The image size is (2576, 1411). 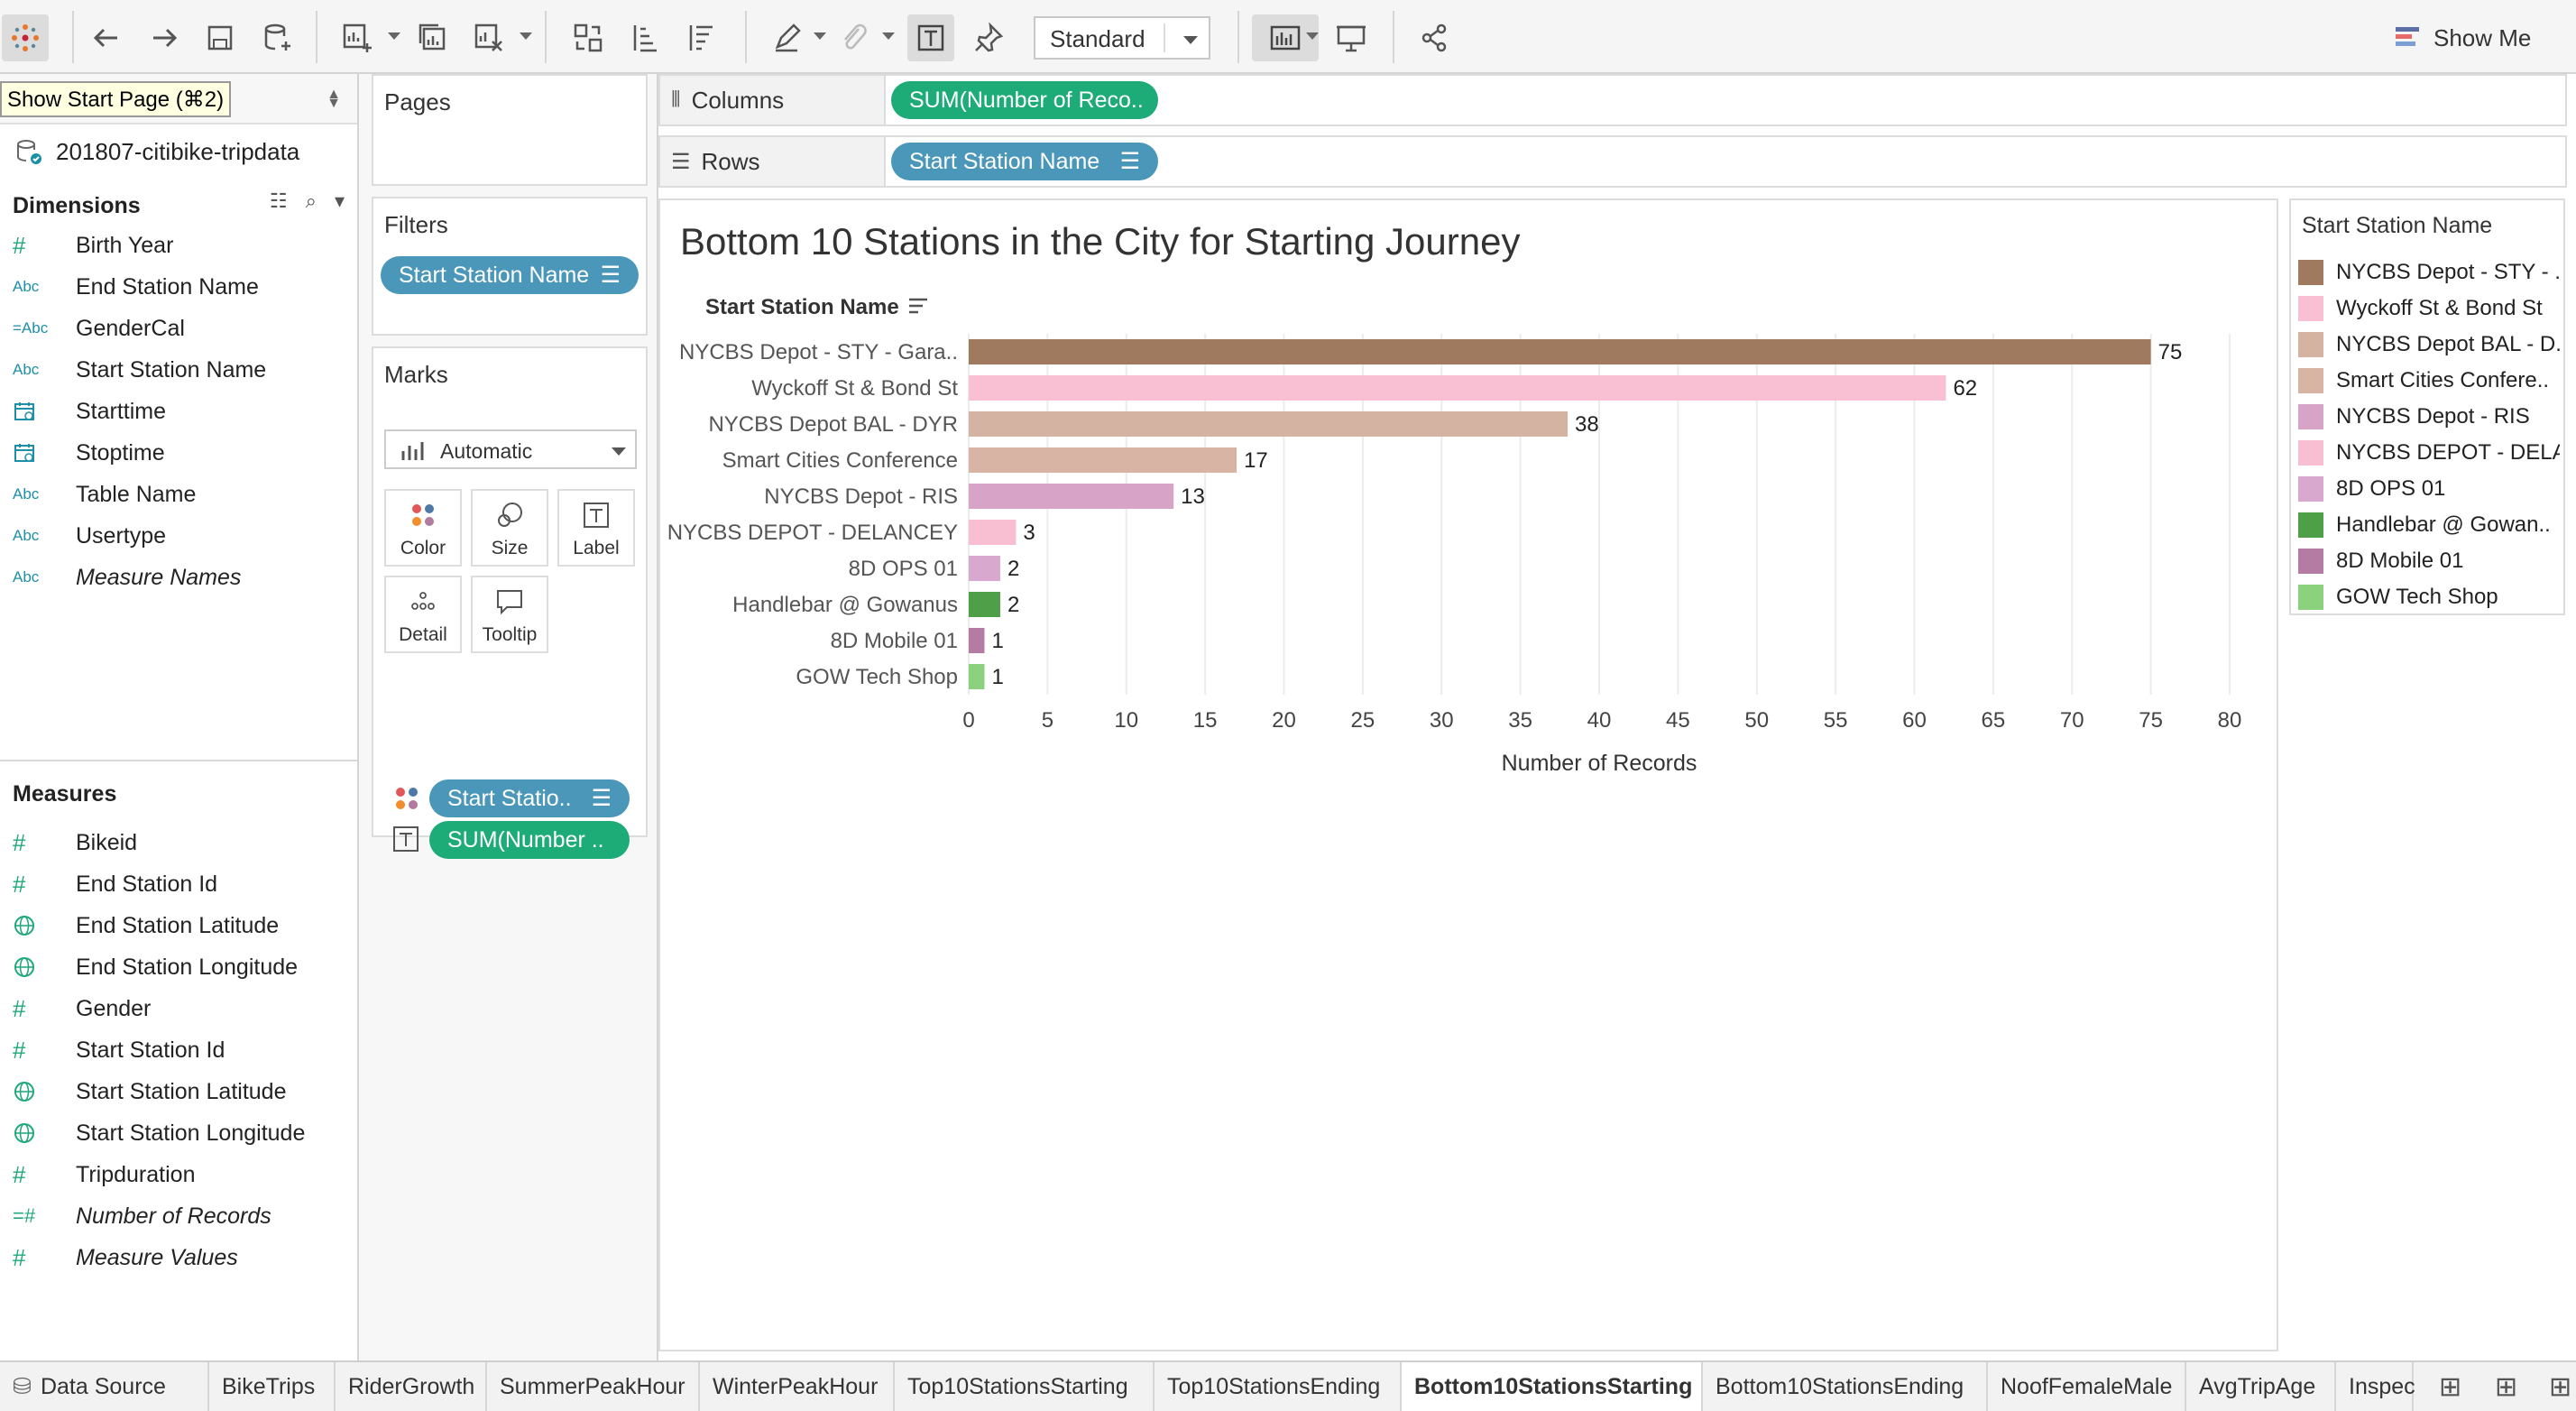 I want to click on sheet-tab: BikeTrips, so click(x=272, y=1386).